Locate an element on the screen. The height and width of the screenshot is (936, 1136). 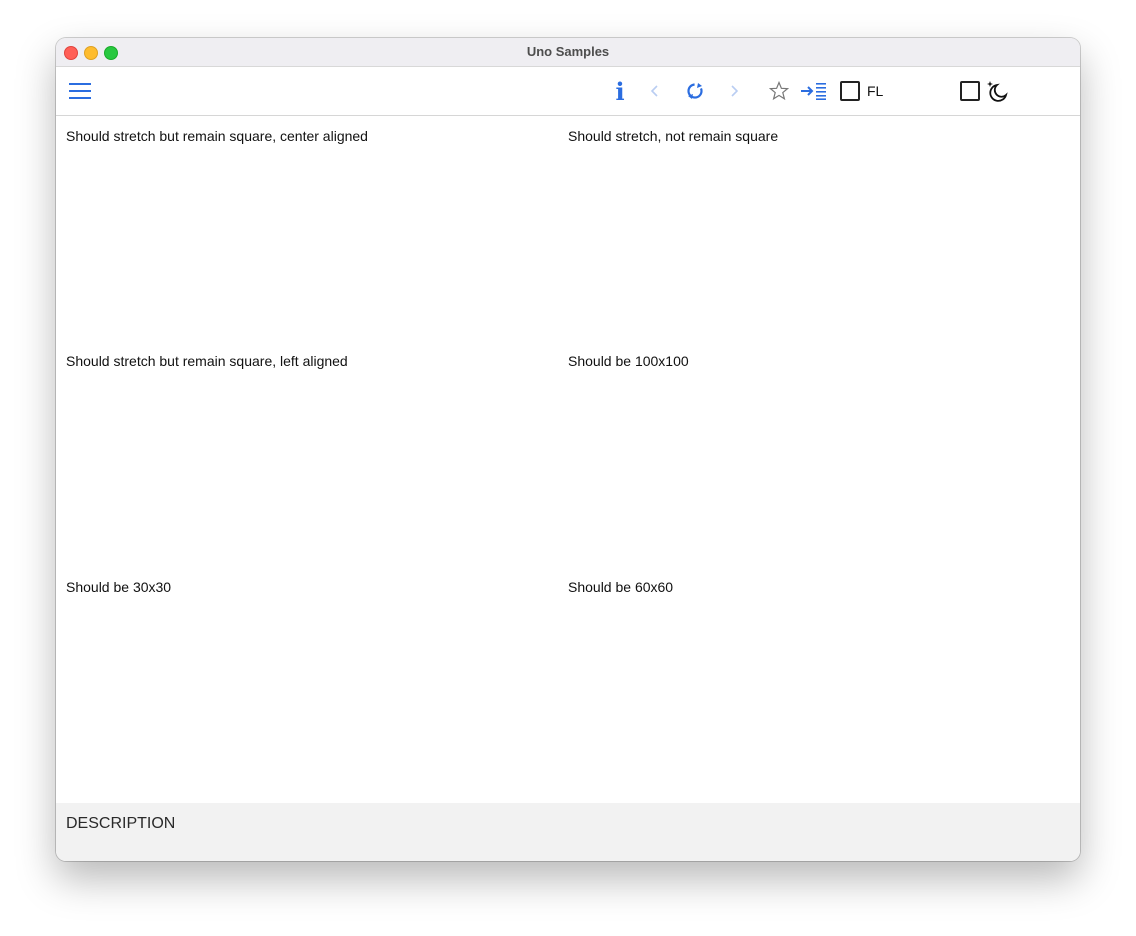
indent-toggle-button is located at coordinates (814, 91).